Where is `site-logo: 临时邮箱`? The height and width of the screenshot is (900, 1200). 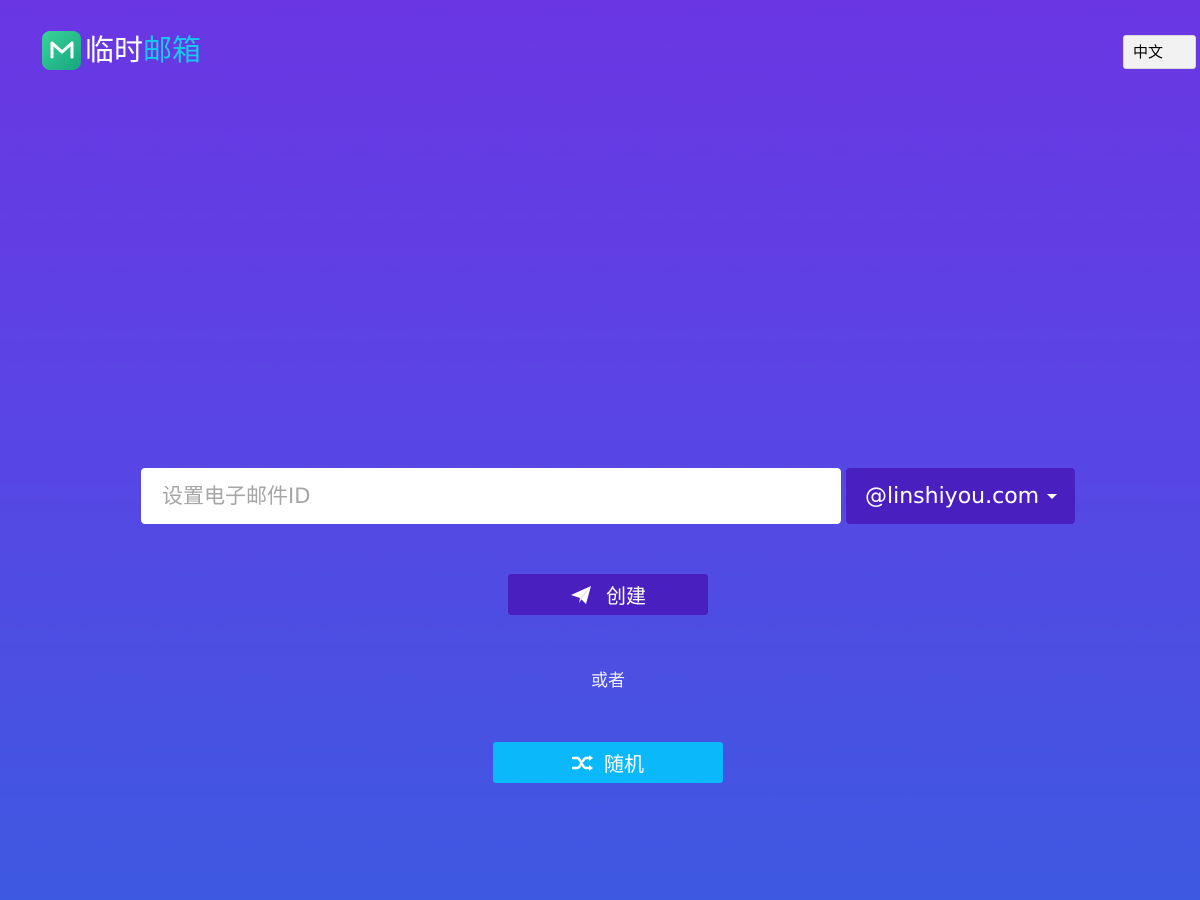 site-logo: 临时邮箱 is located at coordinates (121, 50).